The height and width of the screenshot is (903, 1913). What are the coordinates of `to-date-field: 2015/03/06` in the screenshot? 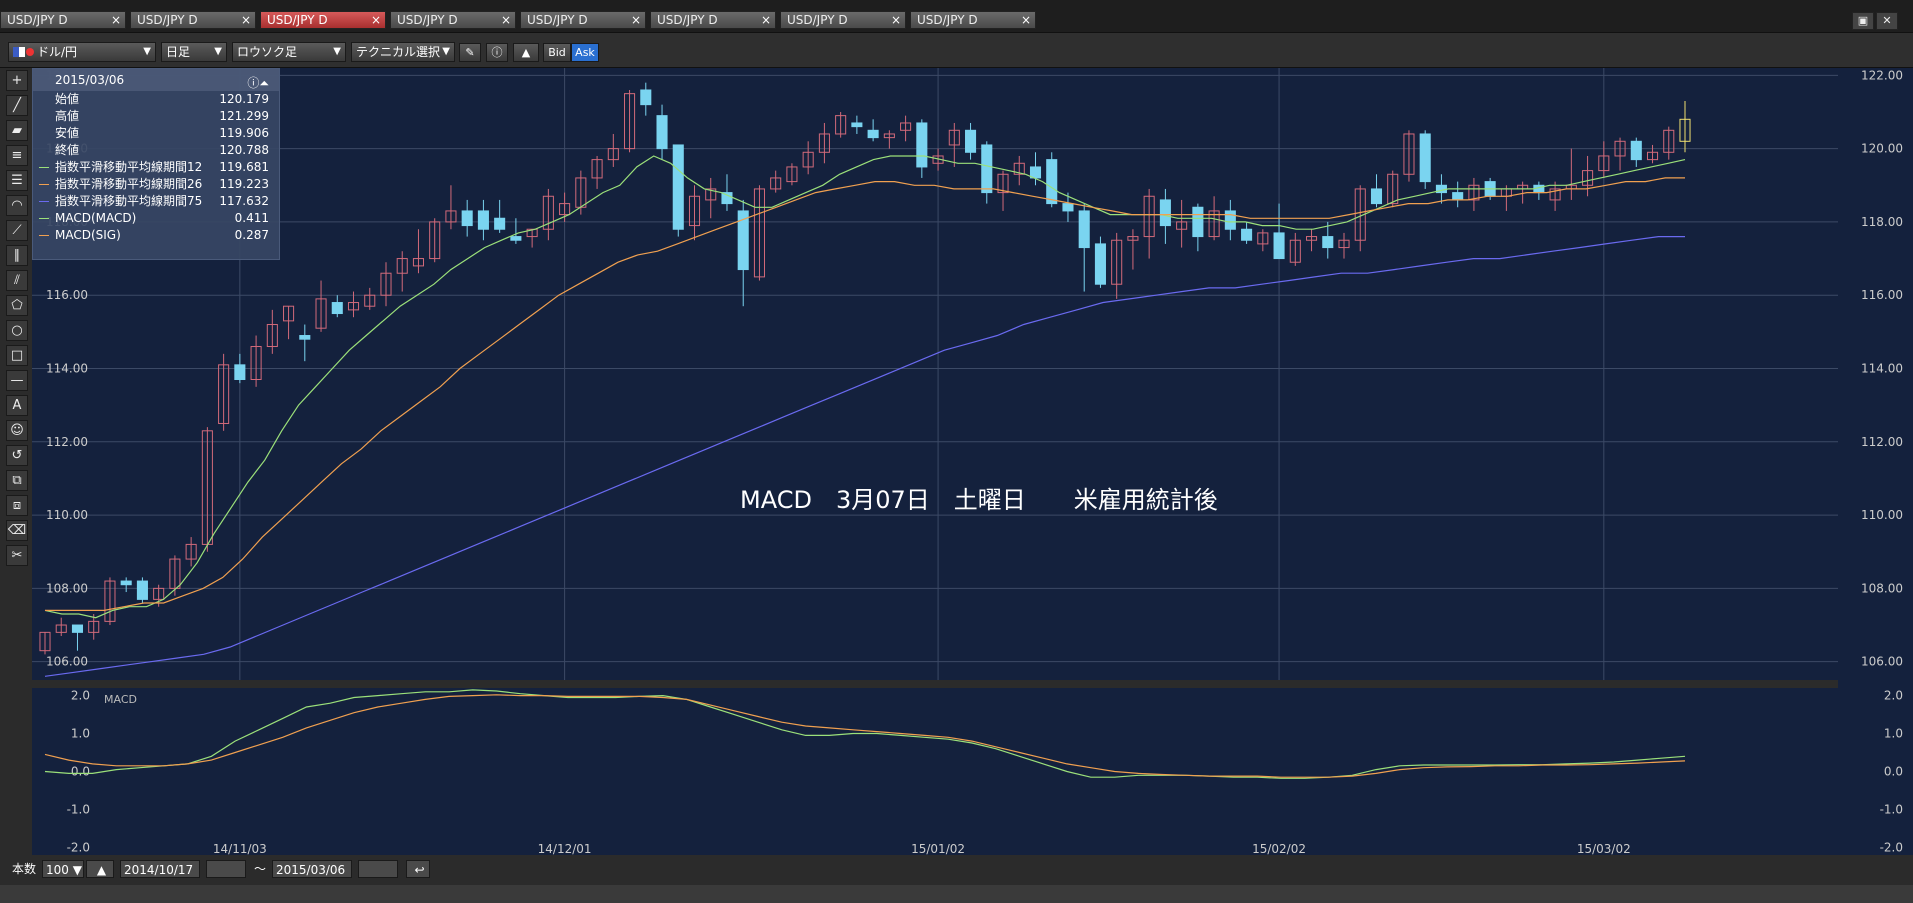 It's located at (312, 869).